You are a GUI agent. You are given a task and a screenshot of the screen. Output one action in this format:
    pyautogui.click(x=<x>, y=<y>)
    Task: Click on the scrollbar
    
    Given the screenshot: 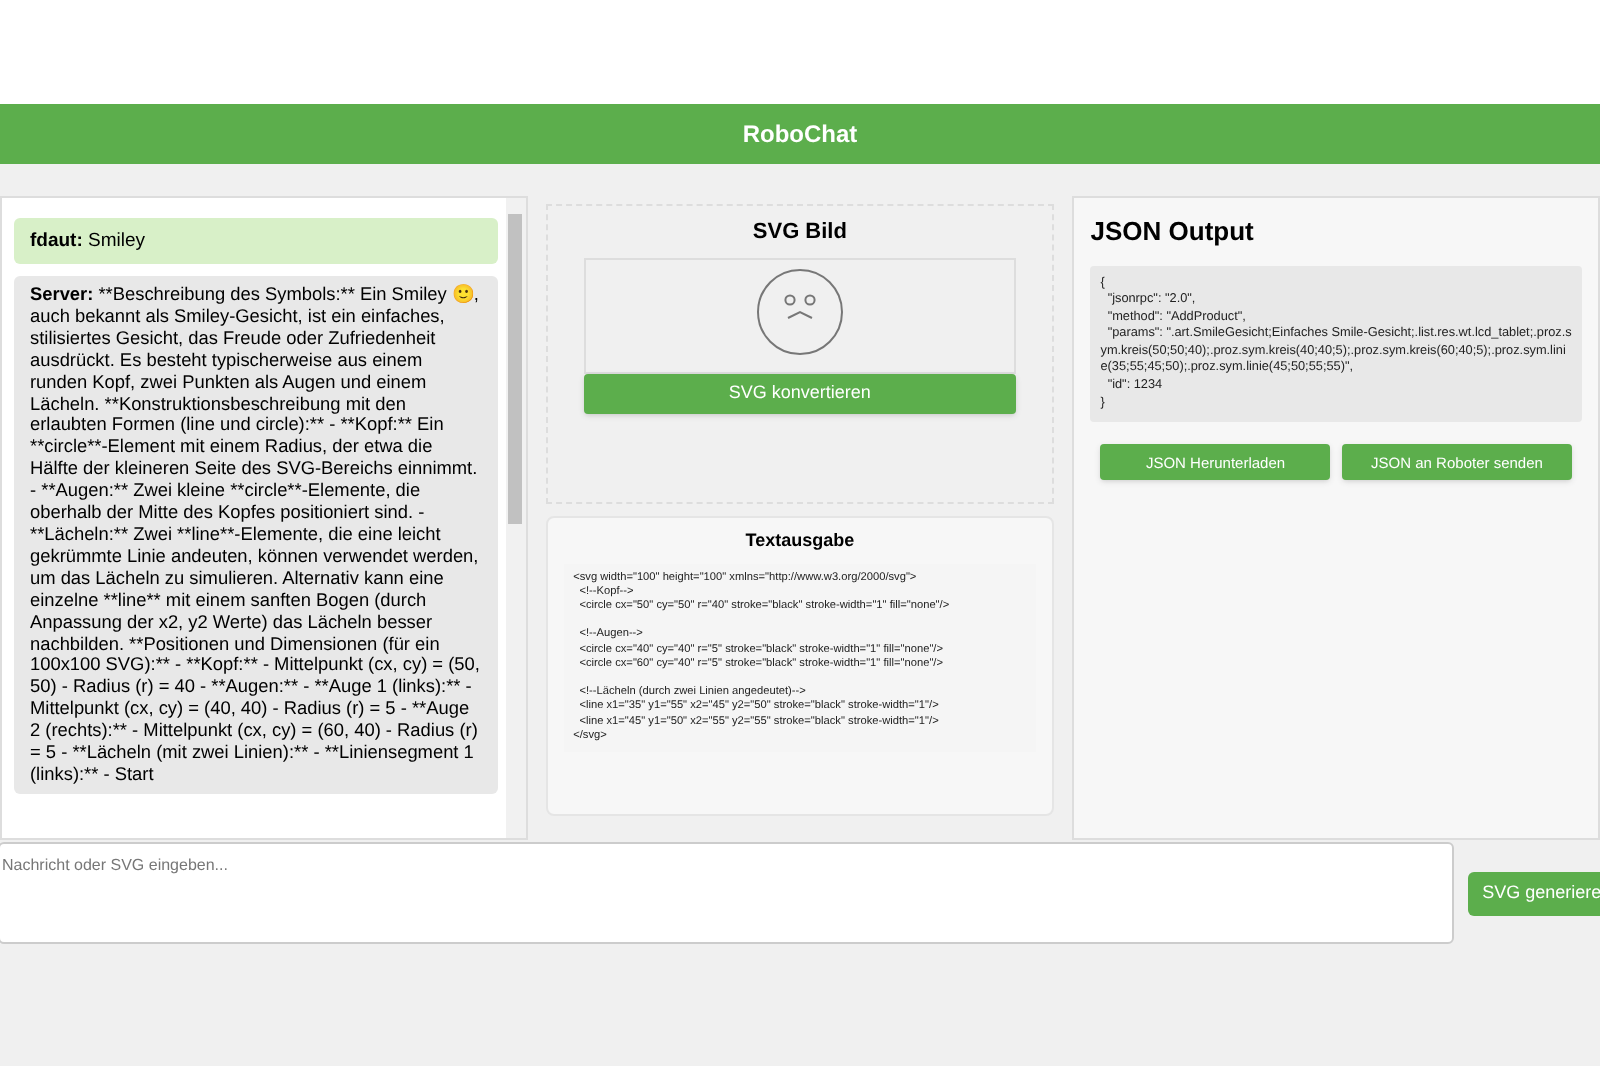 What is the action you would take?
    pyautogui.click(x=515, y=518)
    